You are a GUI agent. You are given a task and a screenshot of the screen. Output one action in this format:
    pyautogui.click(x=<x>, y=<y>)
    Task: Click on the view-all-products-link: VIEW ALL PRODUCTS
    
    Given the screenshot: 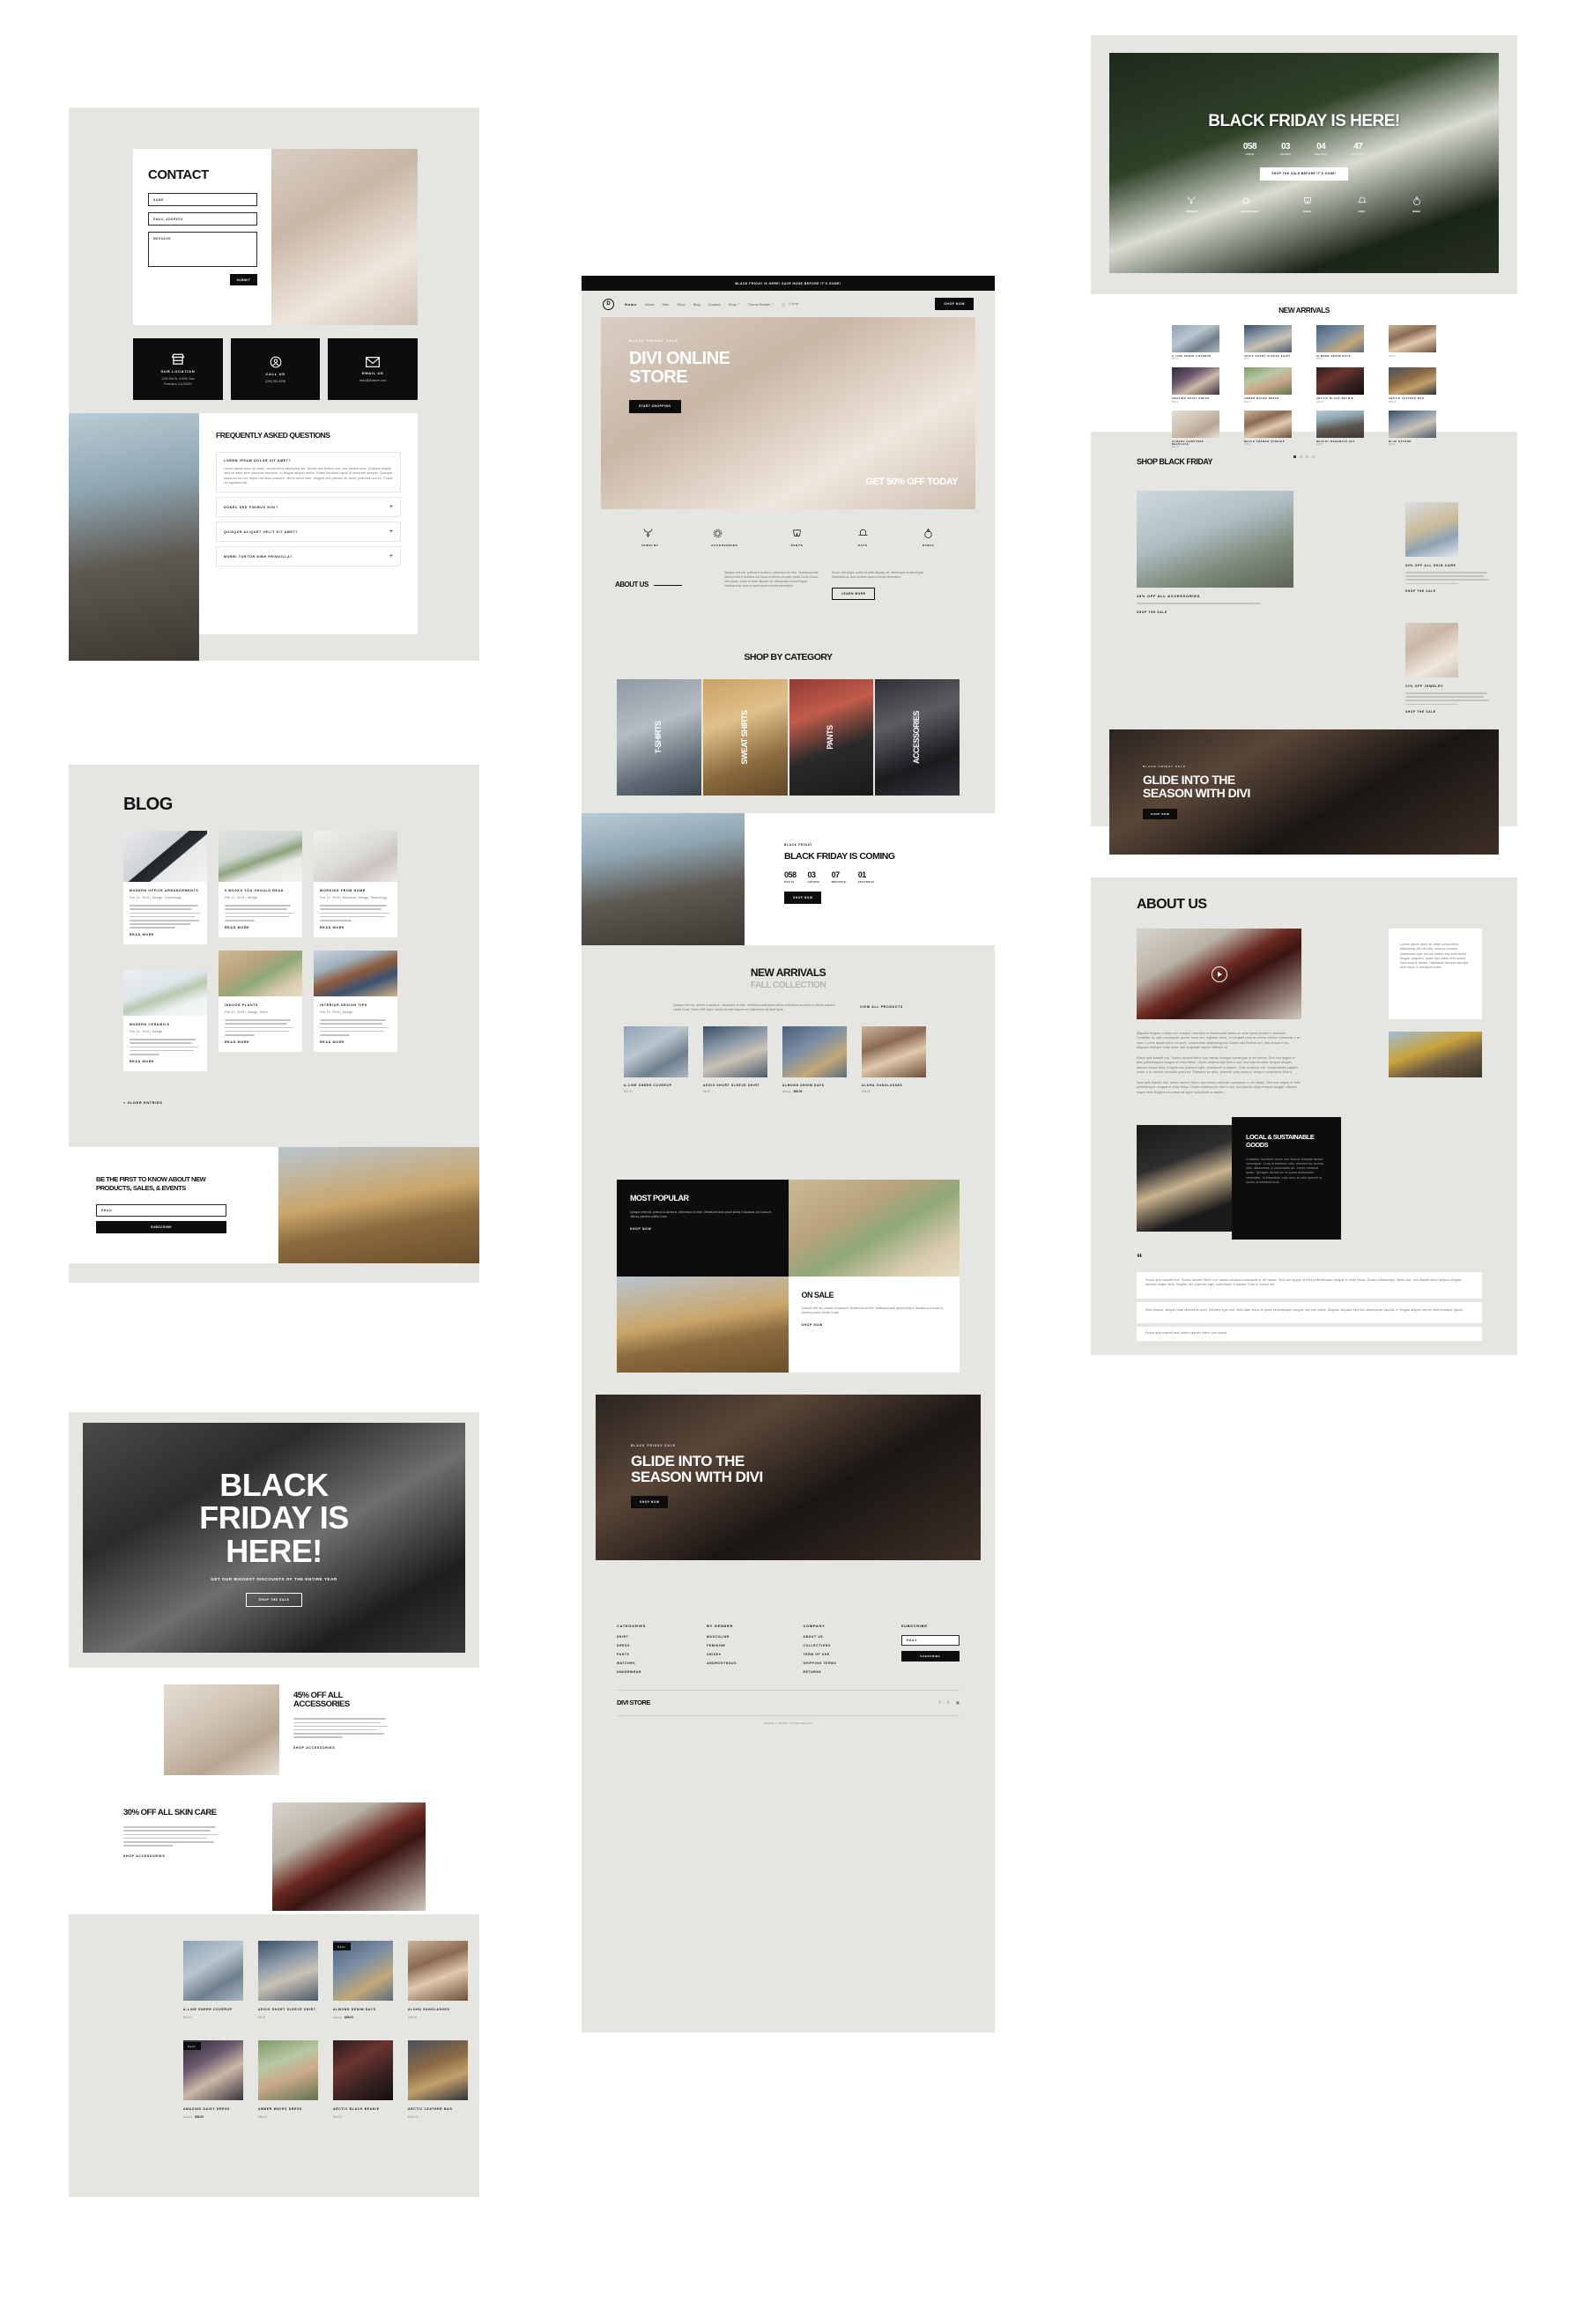 What is the action you would take?
    pyautogui.click(x=881, y=1007)
    